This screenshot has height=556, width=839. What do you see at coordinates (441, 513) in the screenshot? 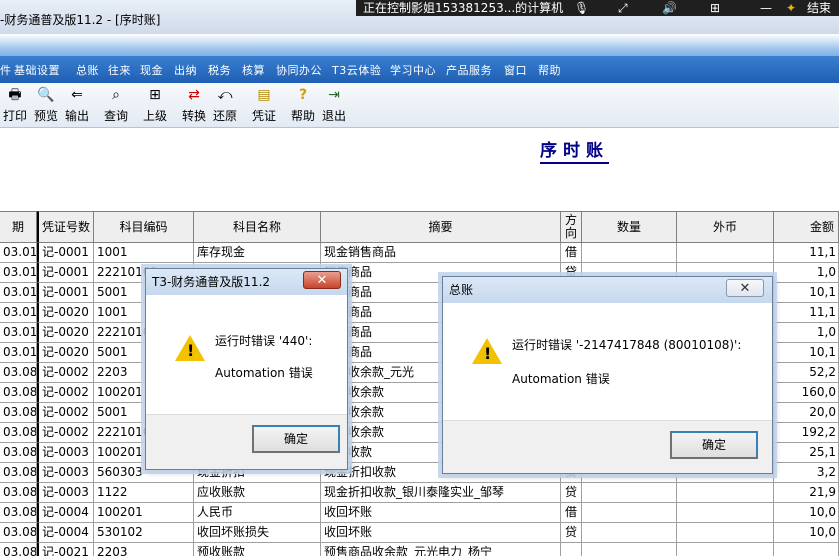
I see `cell-summary: 收回坏账` at bounding box center [441, 513].